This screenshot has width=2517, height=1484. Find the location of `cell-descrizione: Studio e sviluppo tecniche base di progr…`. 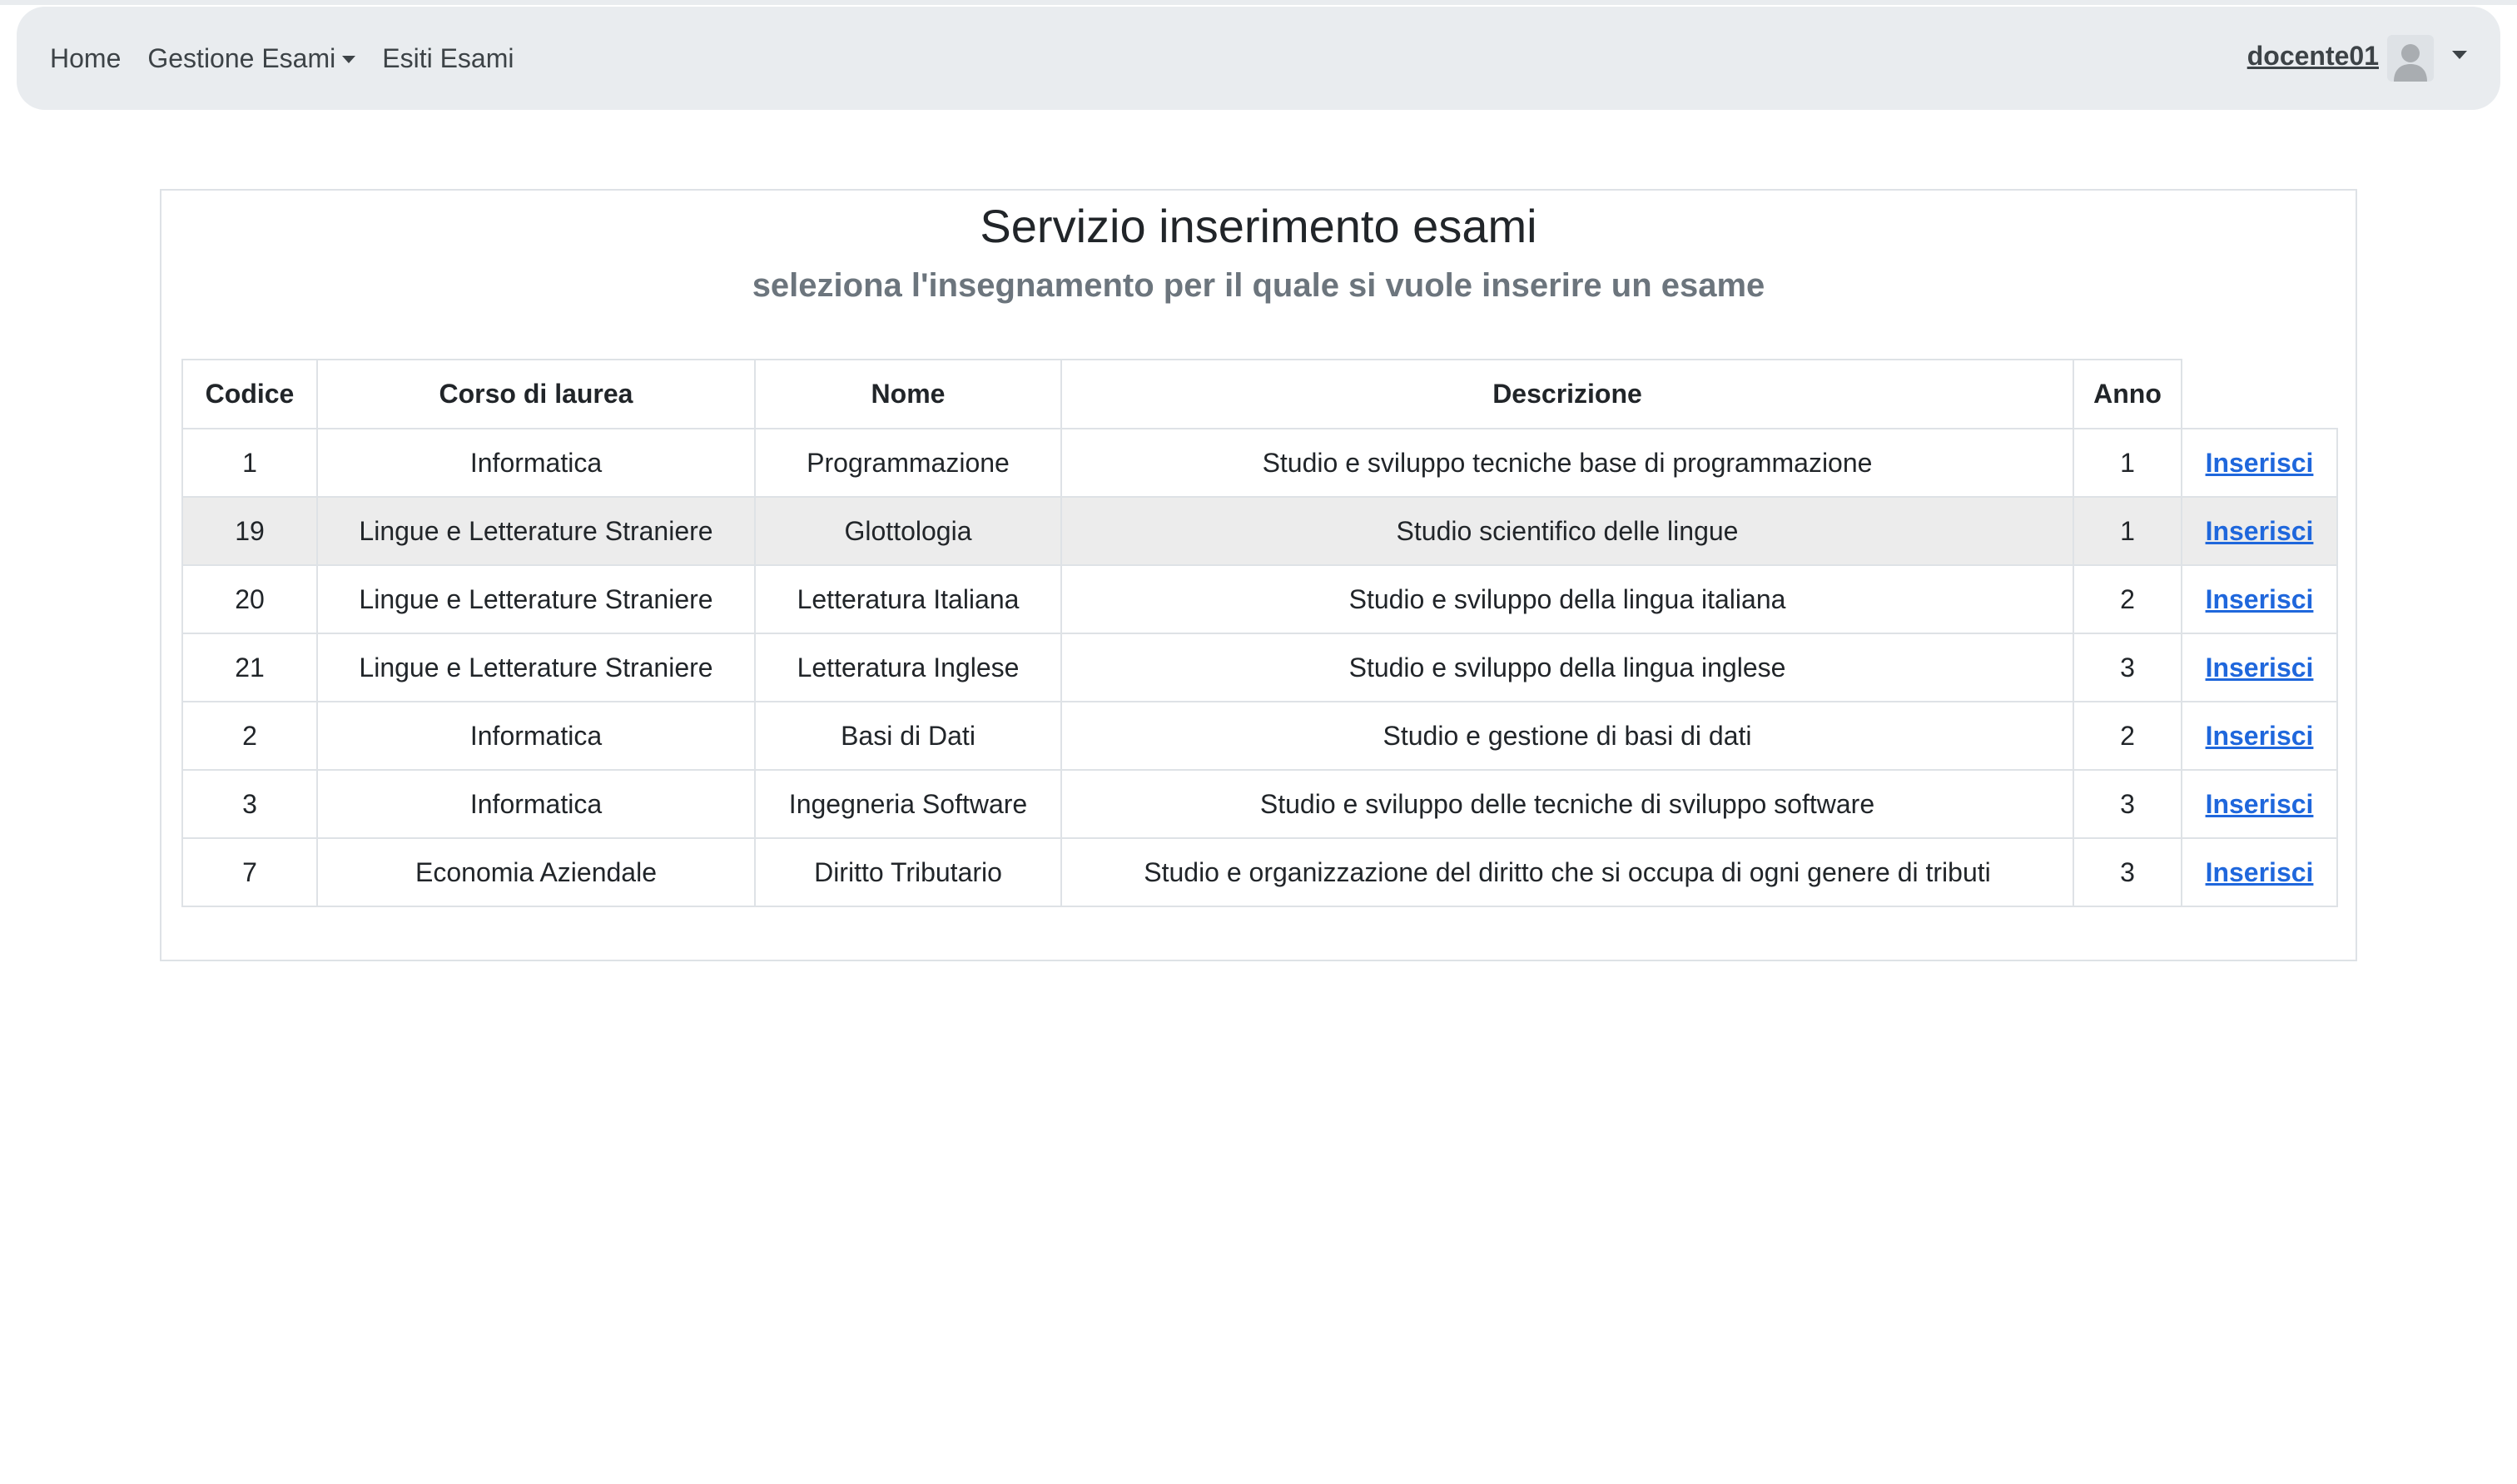

cell-descrizione: Studio e sviluppo tecniche base di progr… is located at coordinates (1567, 463).